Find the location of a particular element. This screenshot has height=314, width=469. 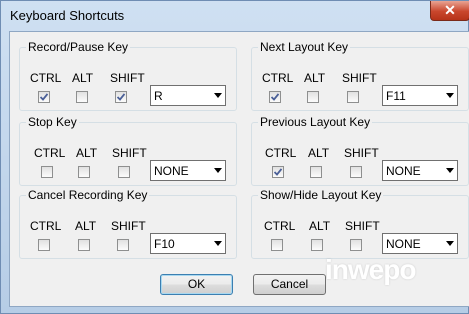

group-cancel-recording: Cancel Recording Key CTRL ALT SHIFT F10 is located at coordinates (128, 223).